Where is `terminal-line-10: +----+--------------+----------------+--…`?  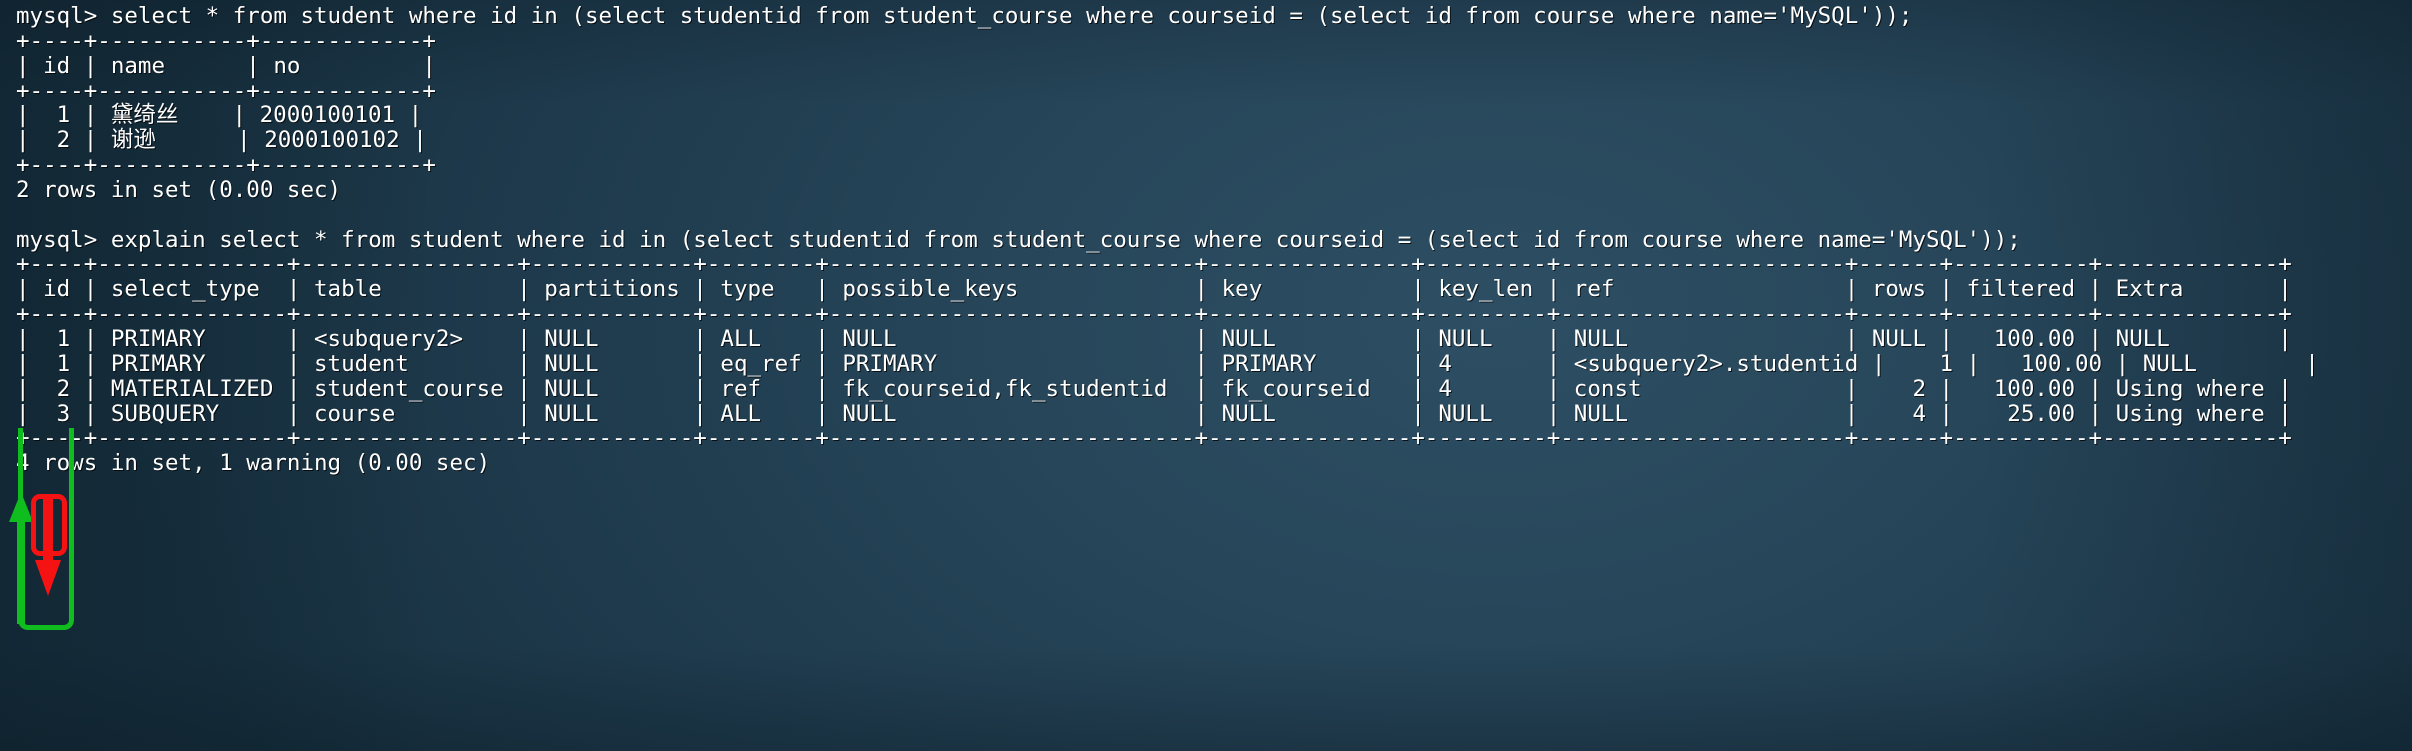 terminal-line-10: +----+--------------+----------------+--… is located at coordinates (1154, 264).